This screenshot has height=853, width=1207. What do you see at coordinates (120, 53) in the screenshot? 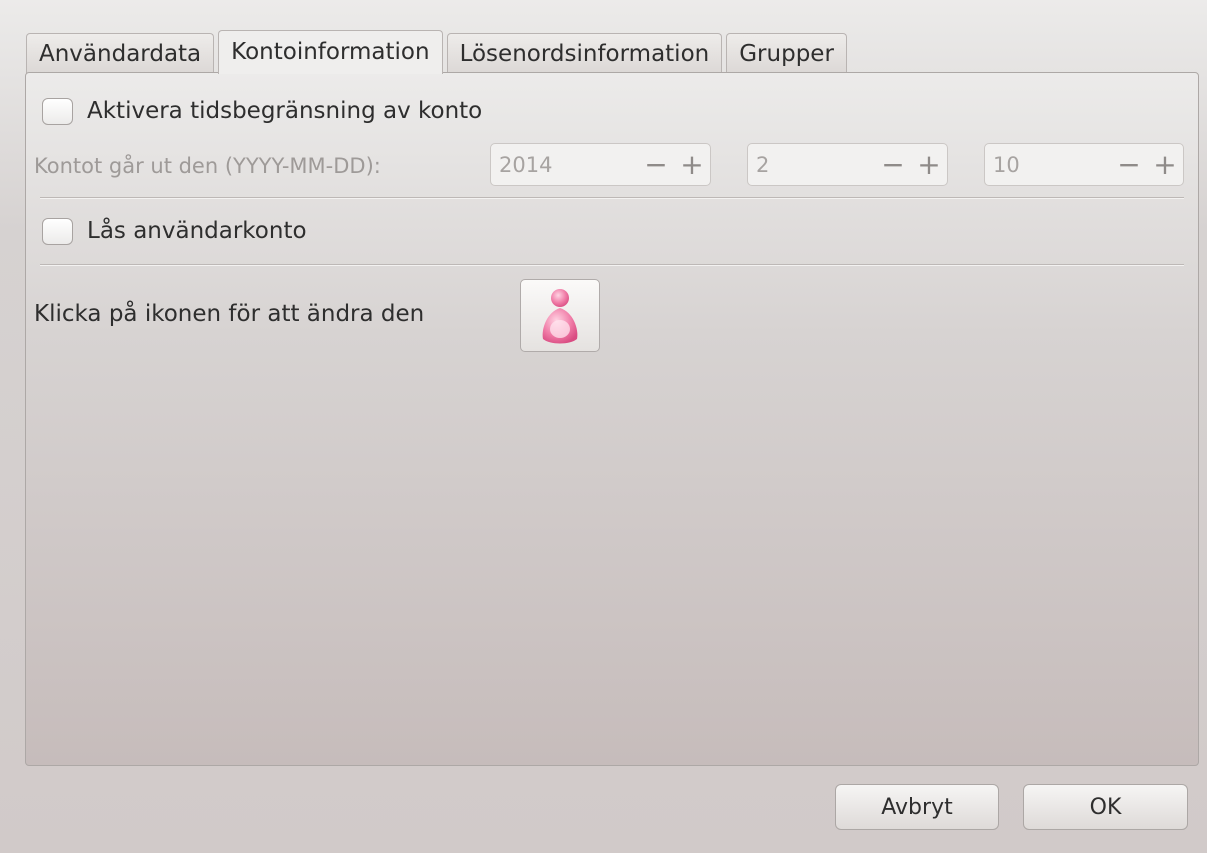
I see `tab-user-data: Användardata` at bounding box center [120, 53].